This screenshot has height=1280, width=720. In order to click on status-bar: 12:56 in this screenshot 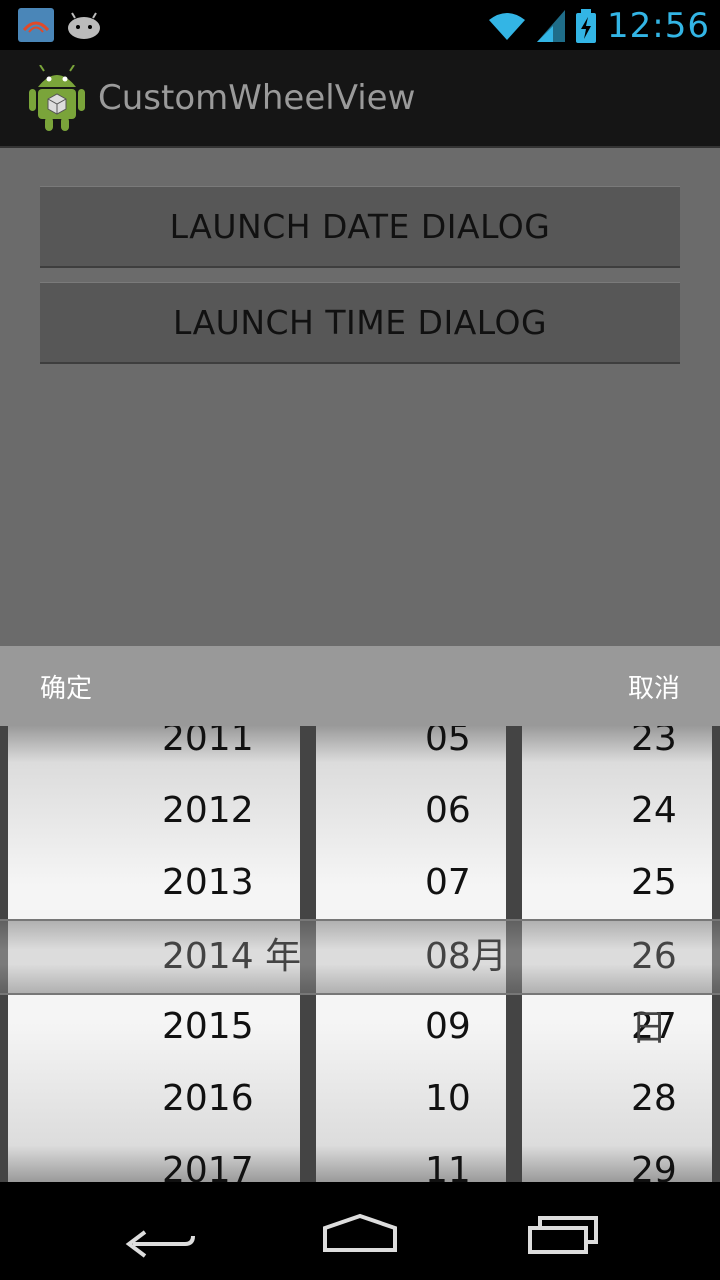, I will do `click(360, 25)`.